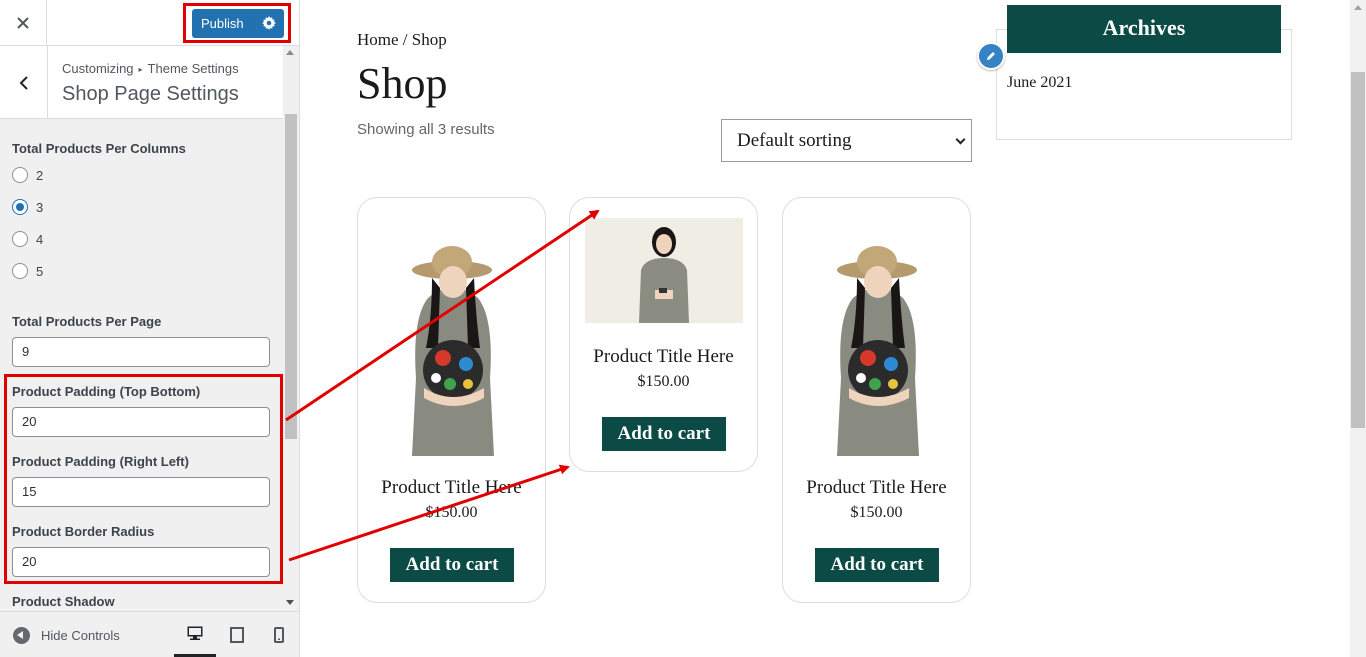 This screenshot has width=1366, height=657. Describe the element at coordinates (141, 352) in the screenshot. I see `per-page-input: 9` at that location.